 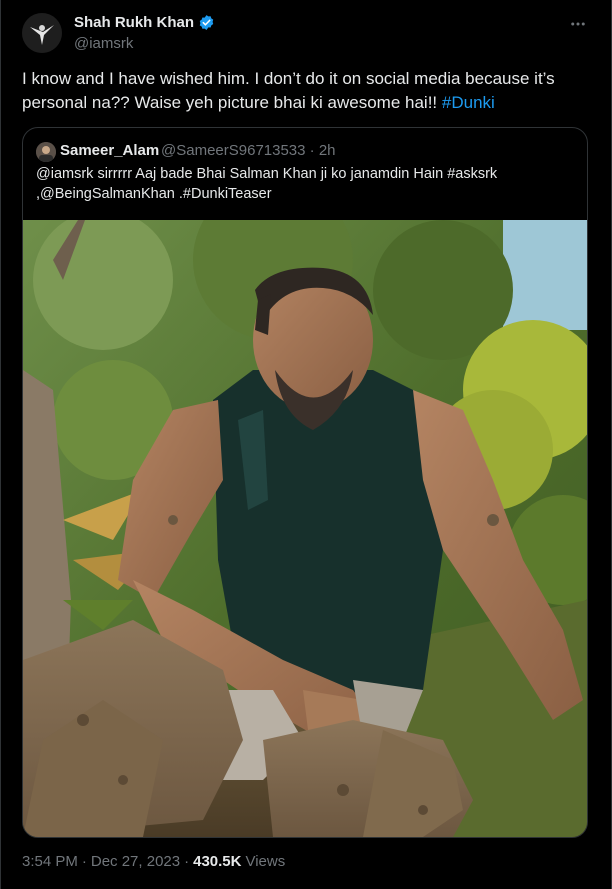 What do you see at coordinates (206, 22) in the screenshot?
I see `verified-badge-icon` at bounding box center [206, 22].